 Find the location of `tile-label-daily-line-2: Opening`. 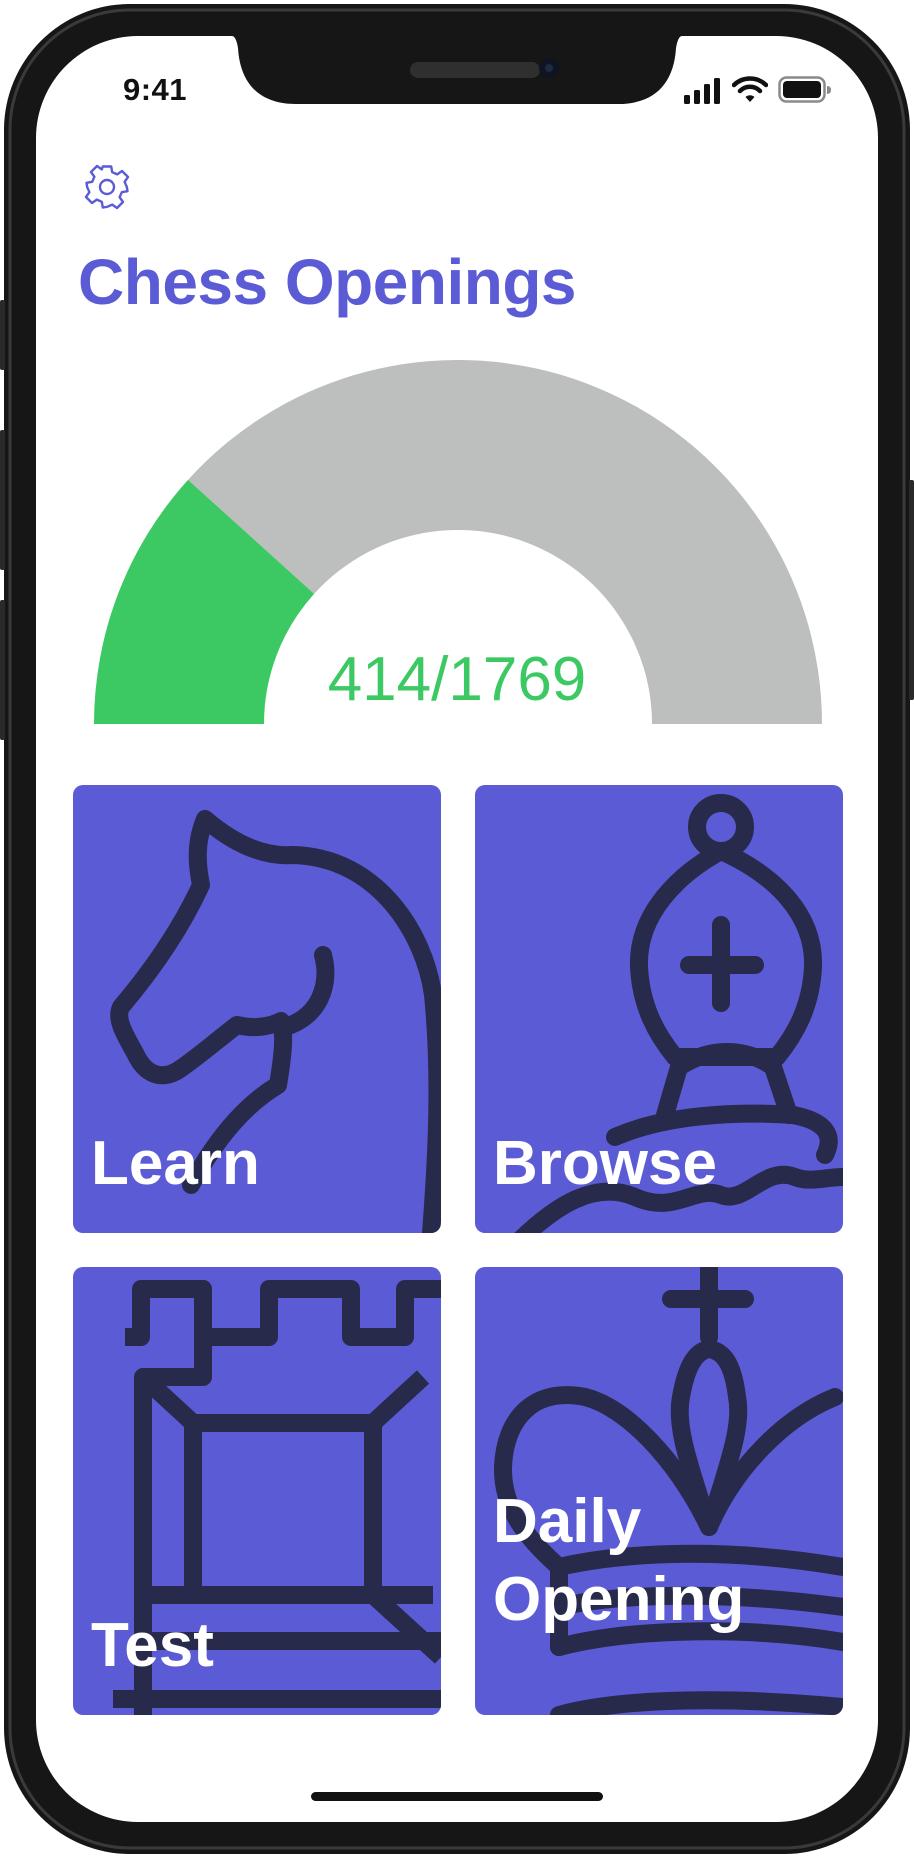

tile-label-daily-line-2: Opening is located at coordinates (619, 1599).